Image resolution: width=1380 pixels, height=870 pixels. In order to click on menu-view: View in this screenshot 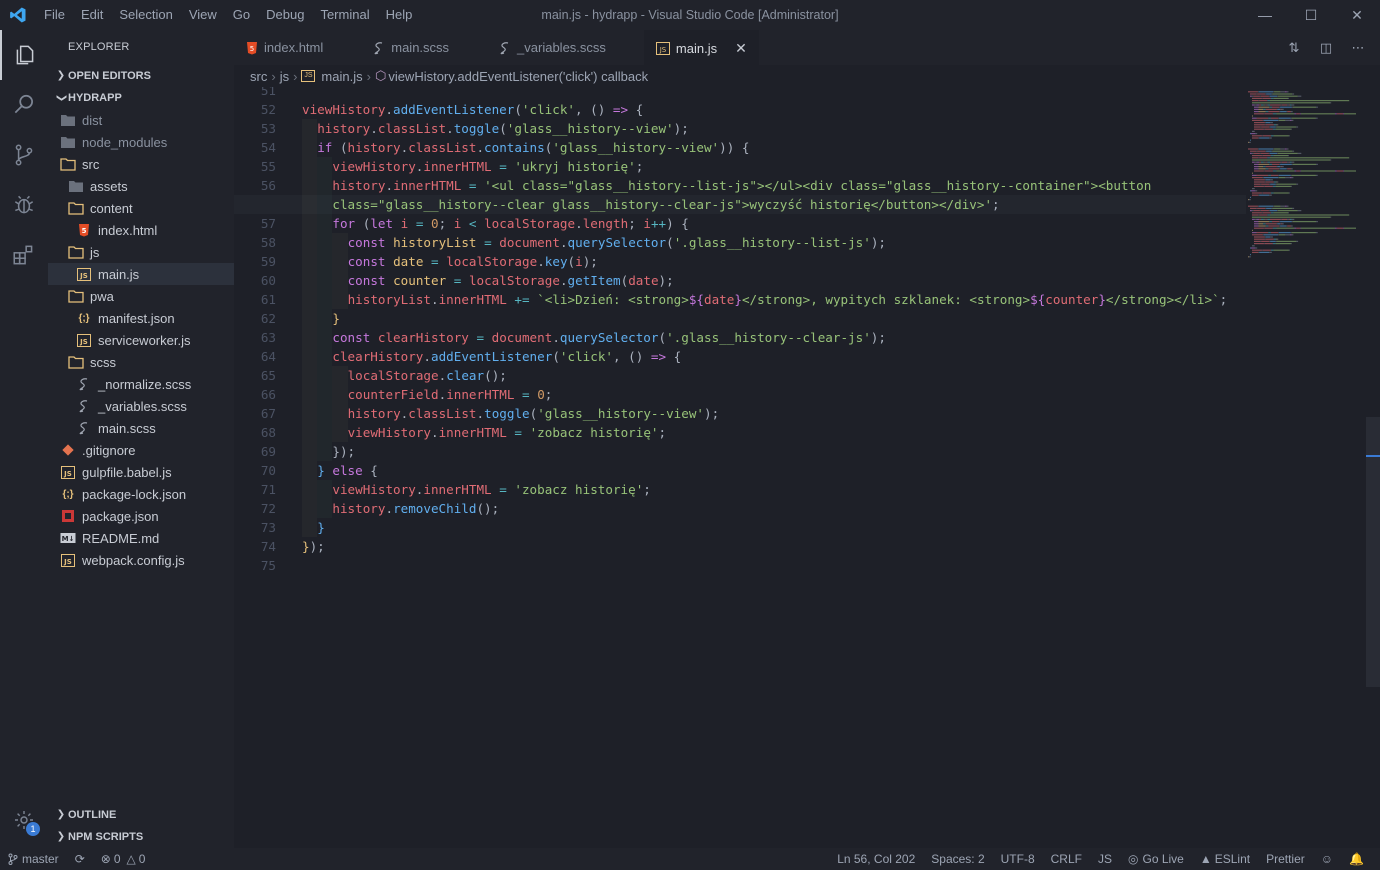, I will do `click(203, 15)`.